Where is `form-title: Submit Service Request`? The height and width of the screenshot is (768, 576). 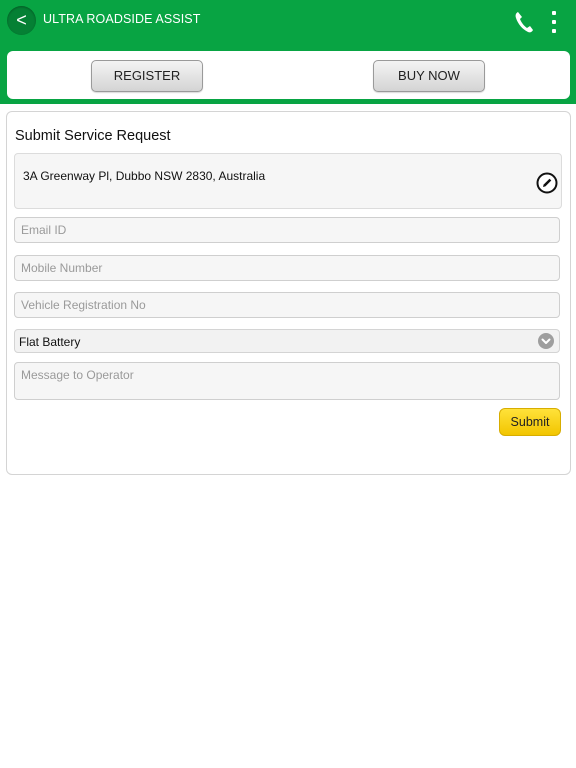
form-title: Submit Service Request is located at coordinates (93, 136).